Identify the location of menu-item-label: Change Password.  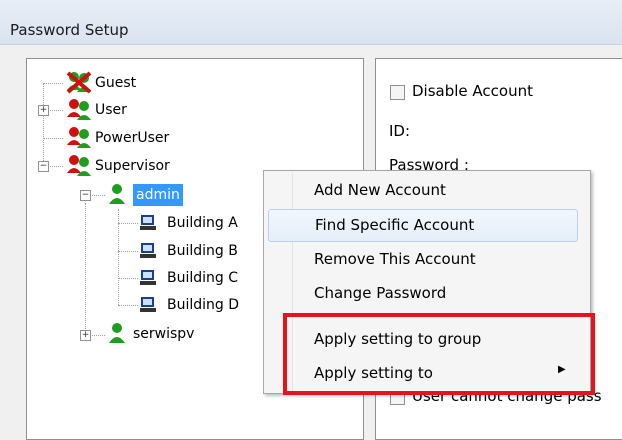
(380, 293).